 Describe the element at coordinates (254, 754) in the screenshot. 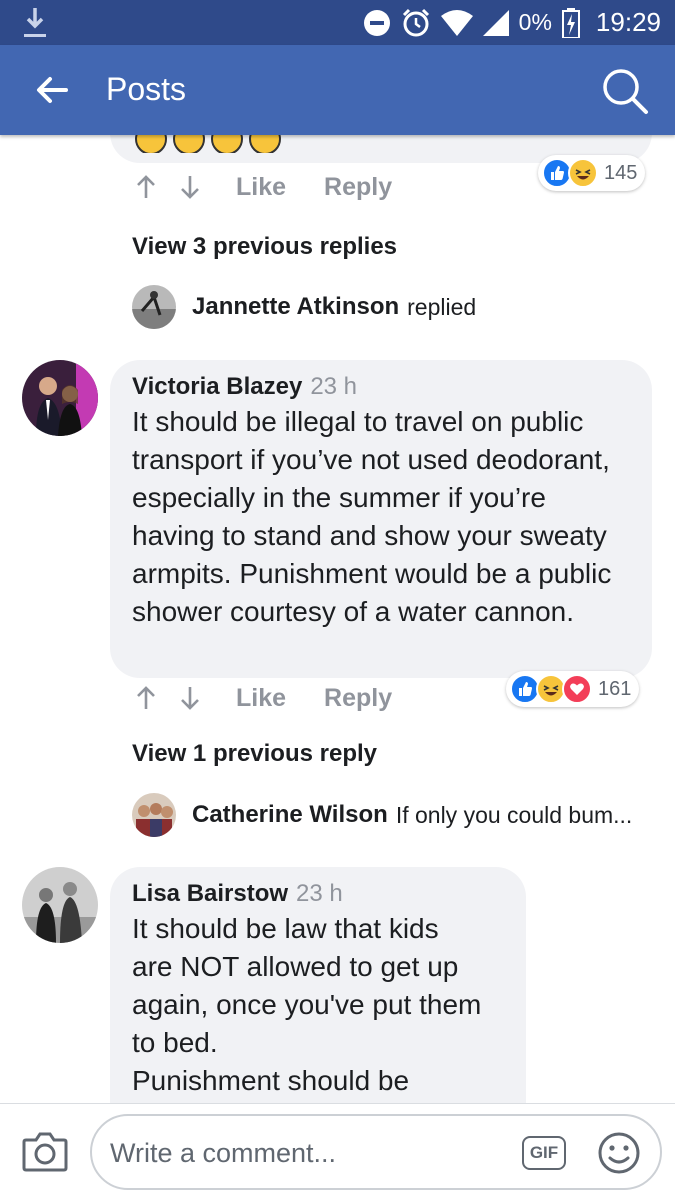

I see `view-previous-replies: View 1 previous reply` at that location.